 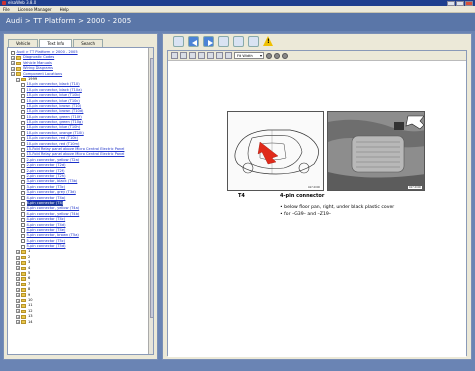 What do you see at coordinates (178, 41) in the screenshot?
I see `home-icon` at bounding box center [178, 41].